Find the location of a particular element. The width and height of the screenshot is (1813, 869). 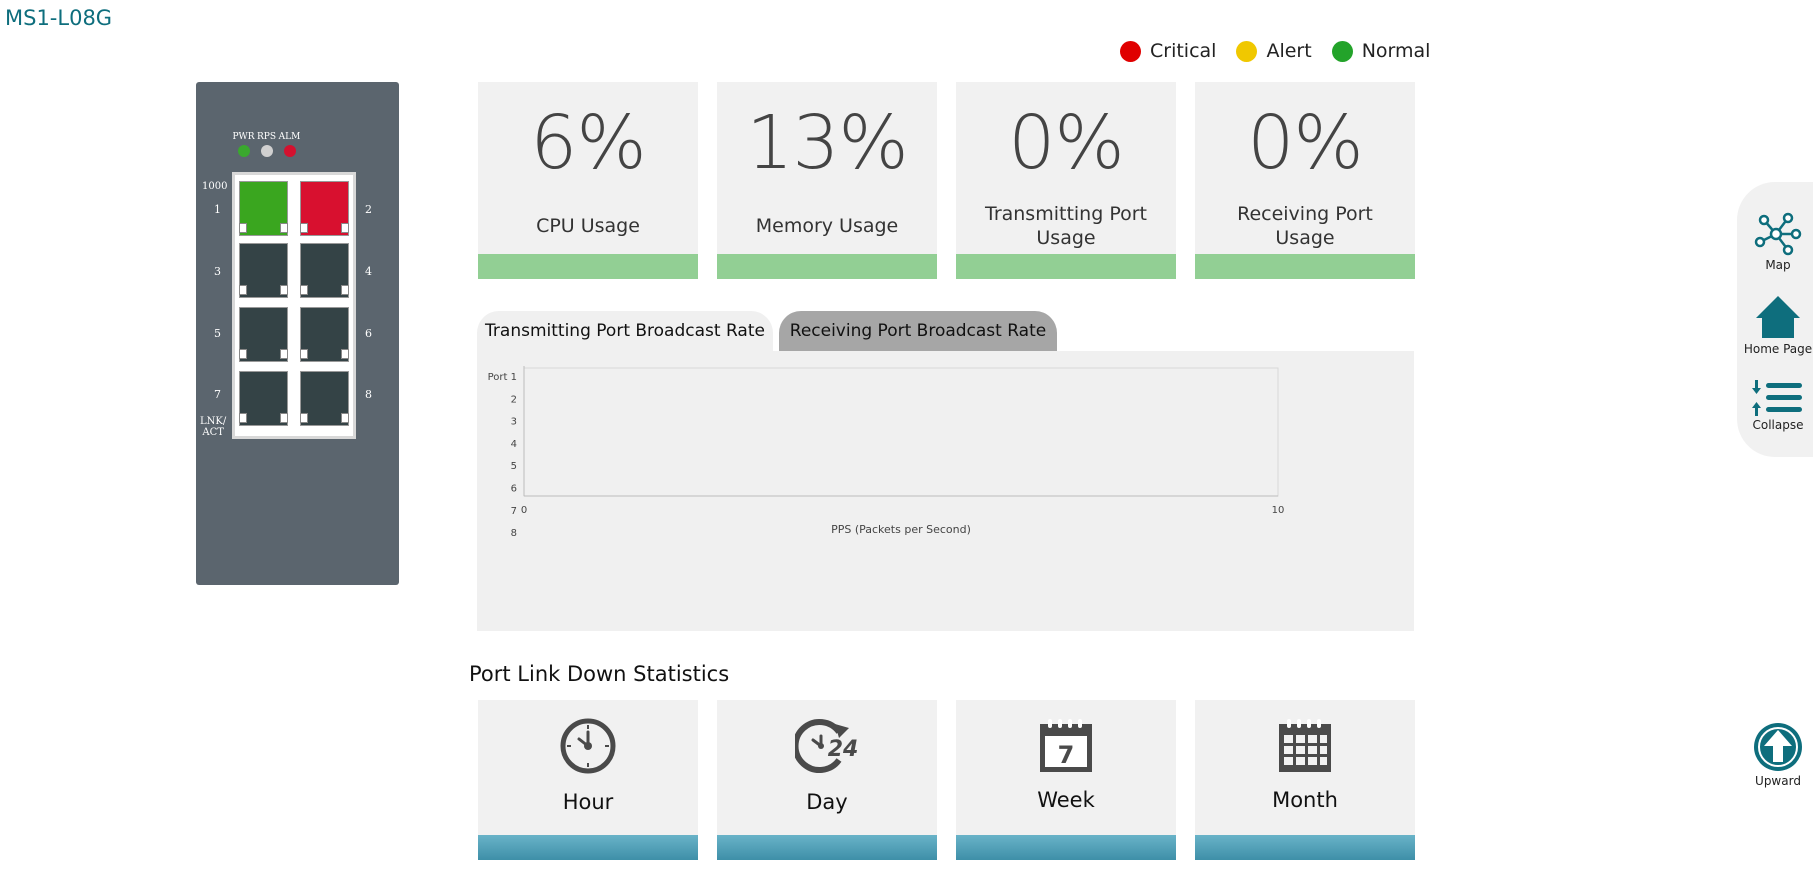

legend-normal: Normal is located at coordinates (1381, 51).